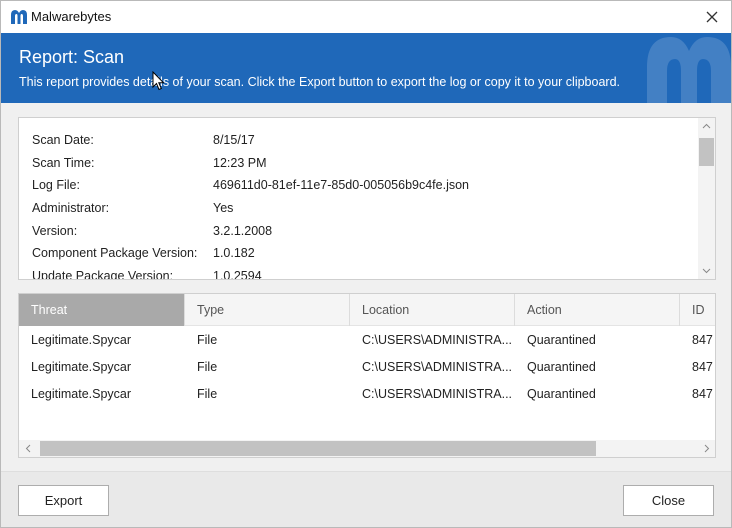  I want to click on table-horizontal-scrollbar, so click(367, 448).